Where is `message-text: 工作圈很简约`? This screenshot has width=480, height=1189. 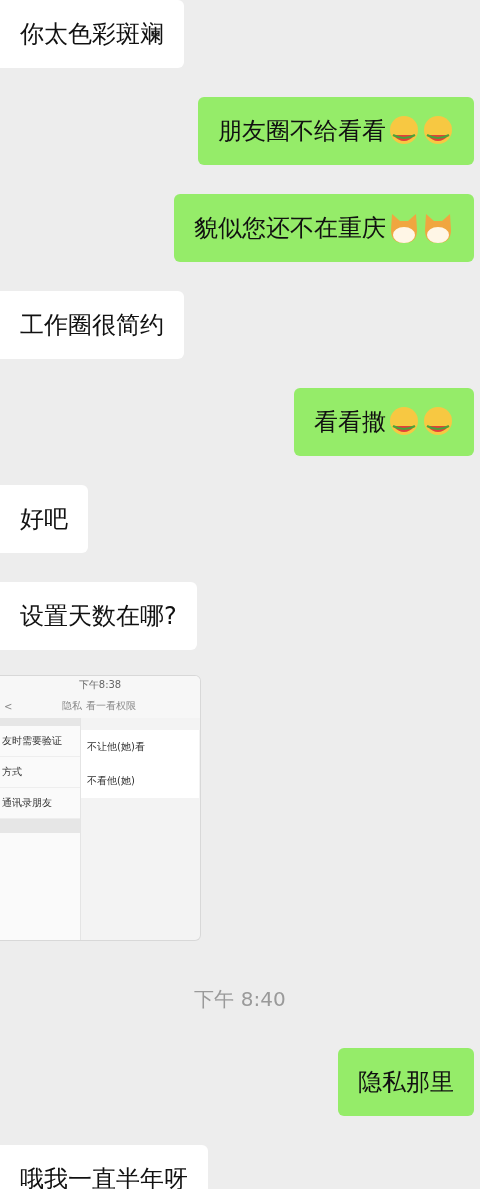 message-text: 工作圈很简约 is located at coordinates (92, 325).